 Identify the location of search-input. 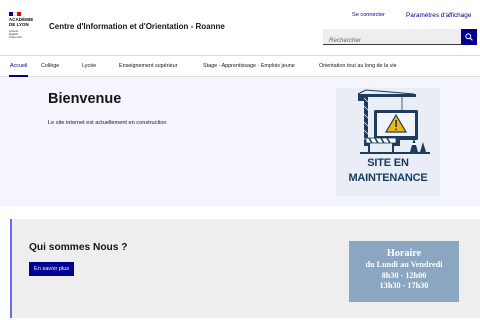
(392, 40).